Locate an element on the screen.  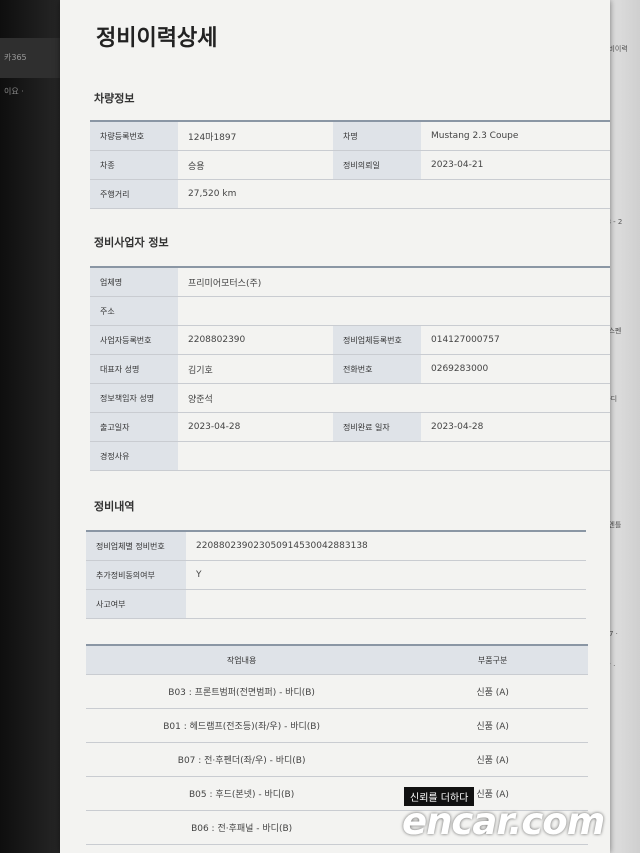
table-row: 출고일자 2023-04-28 정비완료 일자 2023-04-28 is located at coordinates (350, 427).